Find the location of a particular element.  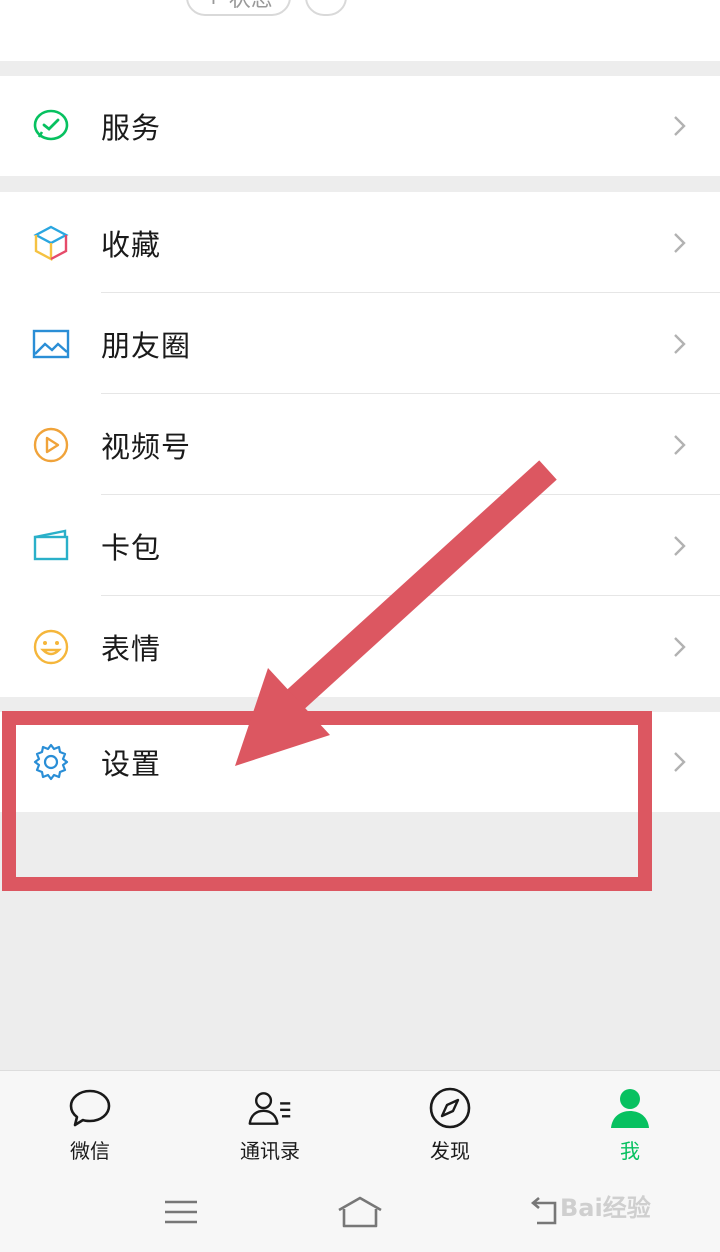

gear-icon is located at coordinates (51, 762).